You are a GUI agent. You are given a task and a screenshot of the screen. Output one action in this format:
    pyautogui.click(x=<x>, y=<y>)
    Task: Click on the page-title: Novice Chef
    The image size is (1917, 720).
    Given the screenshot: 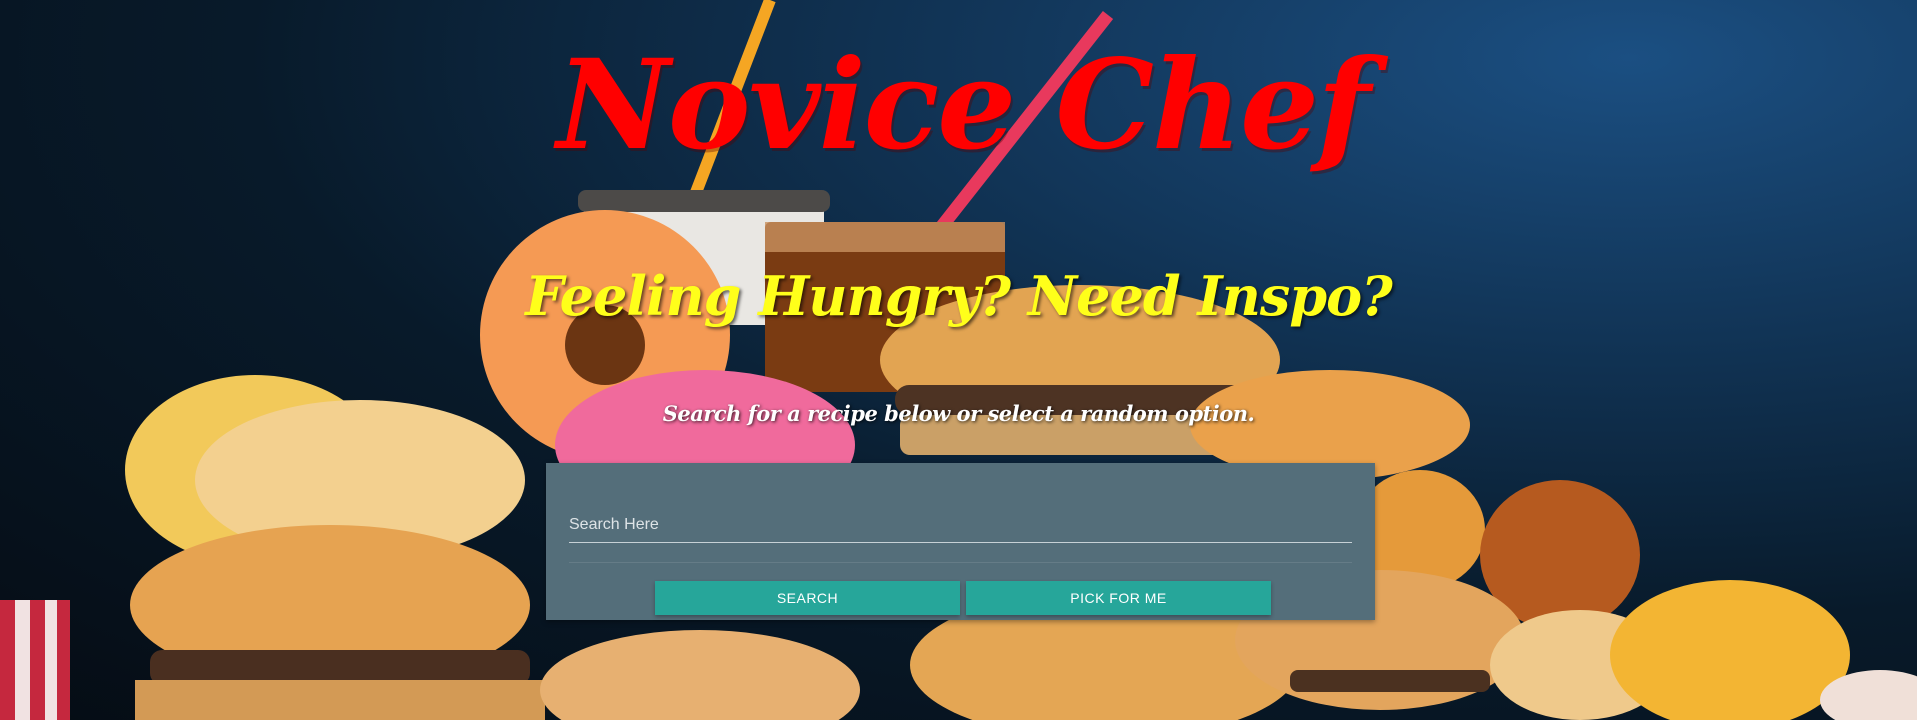 What is the action you would take?
    pyautogui.click(x=963, y=105)
    